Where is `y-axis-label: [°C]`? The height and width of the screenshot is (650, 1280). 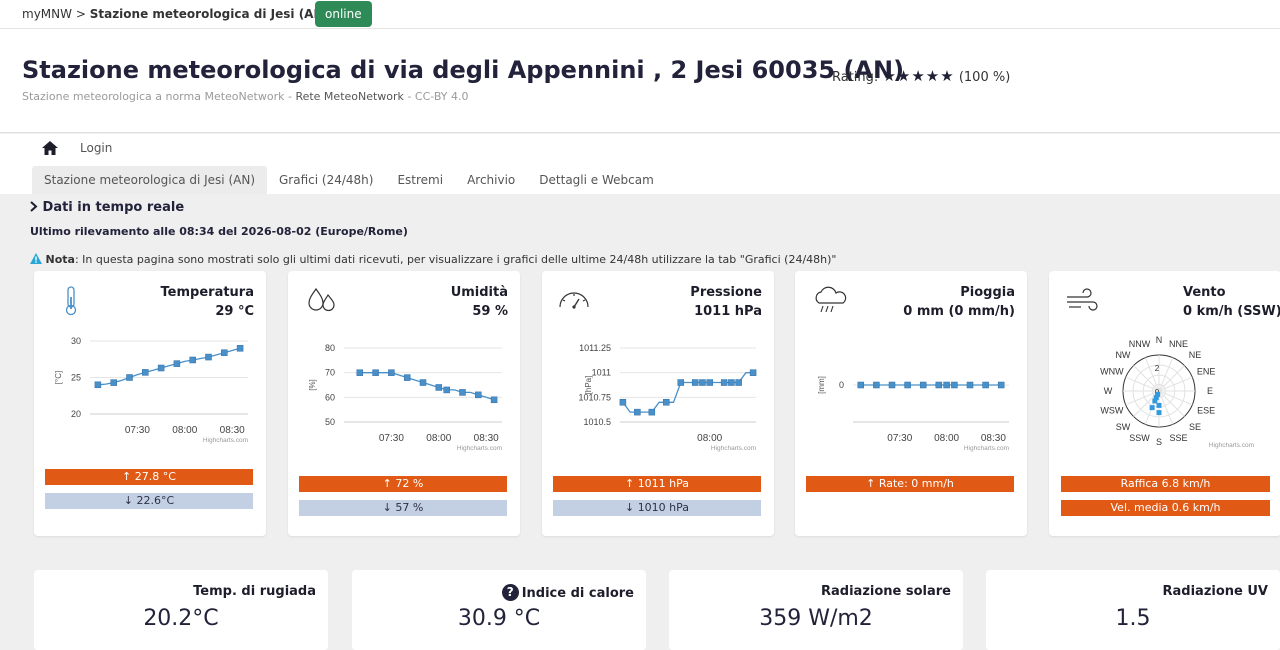 y-axis-label: [°C] is located at coordinates (58, 377).